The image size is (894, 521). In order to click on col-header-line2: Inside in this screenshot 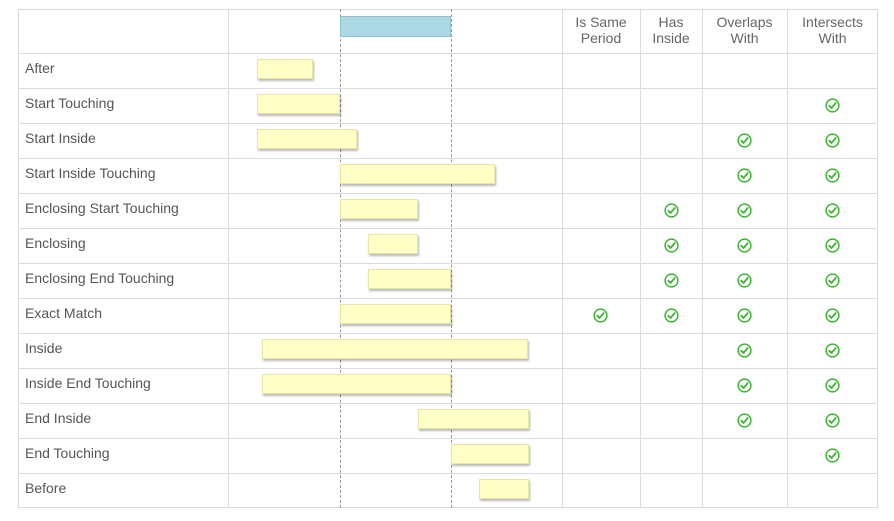, I will do `click(671, 38)`.